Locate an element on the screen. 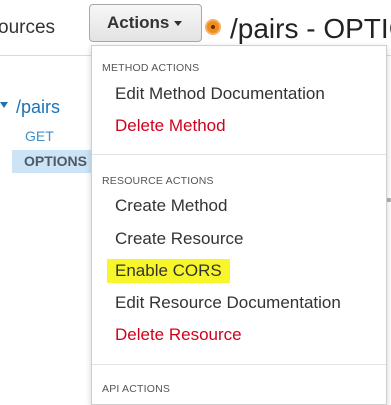 Image resolution: width=391 pixels, height=405 pixels. status-indicator-icon is located at coordinates (213, 27).